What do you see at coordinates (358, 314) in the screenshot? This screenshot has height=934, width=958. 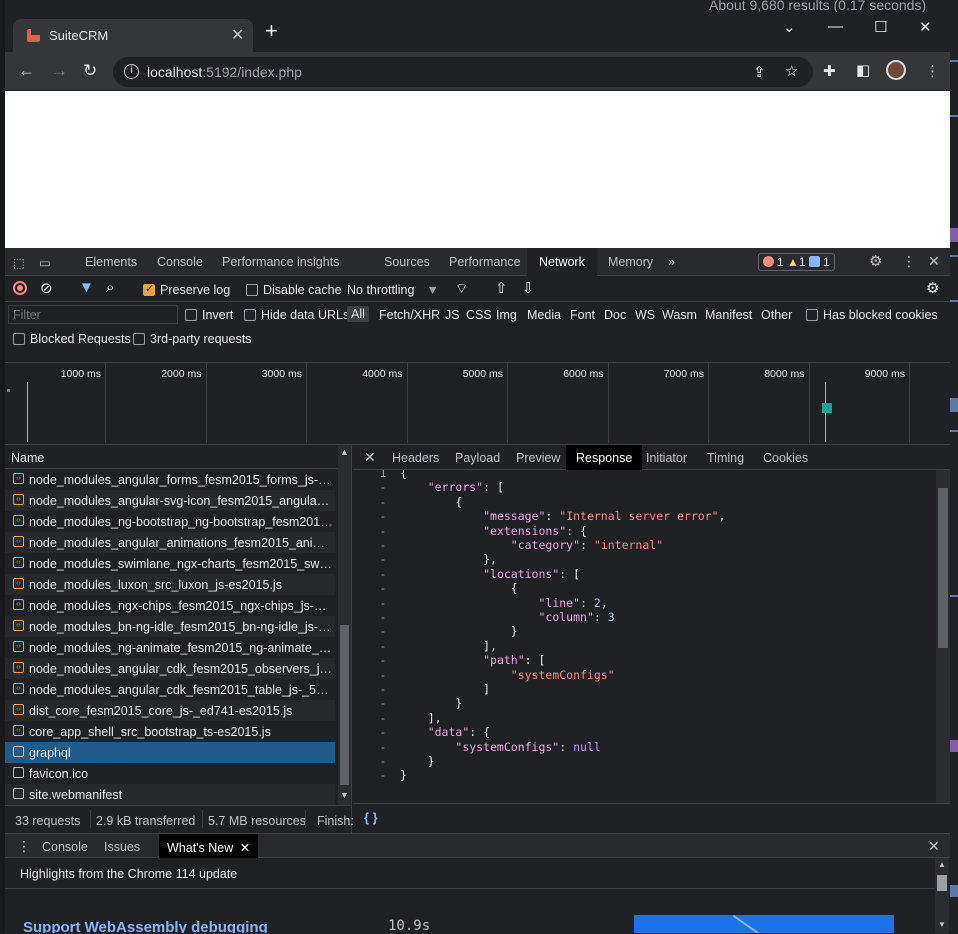 I see `filter-type-all: All` at bounding box center [358, 314].